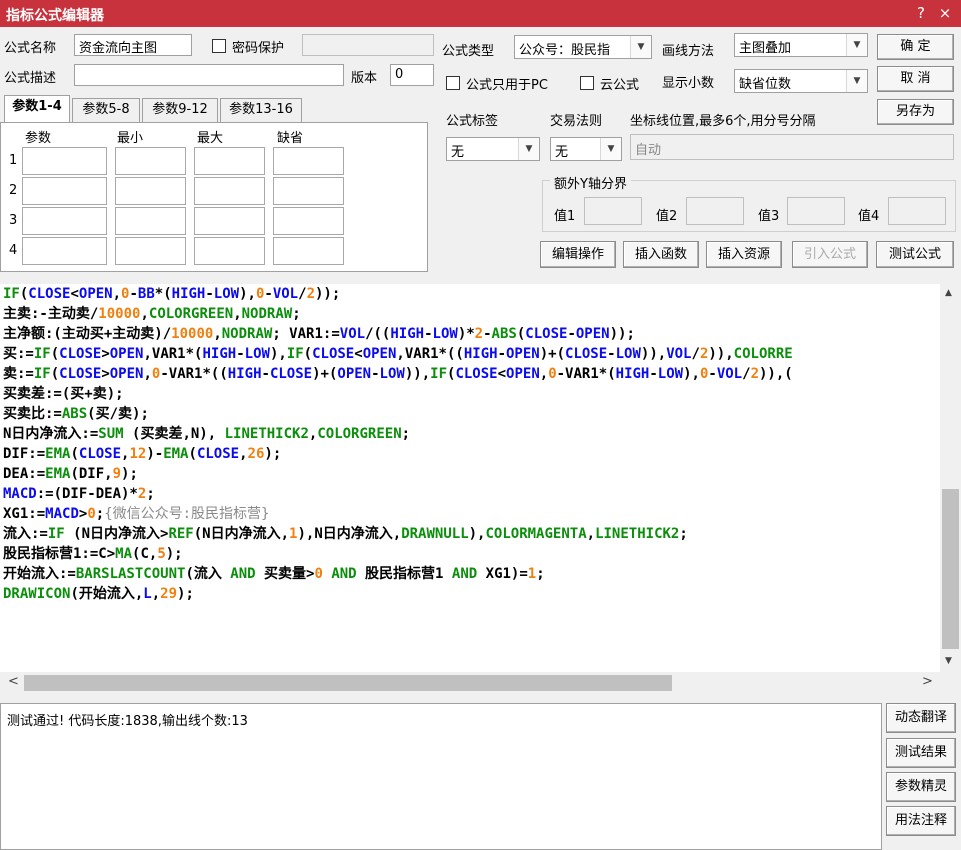 The image size is (961, 850). I want to click on param-1-max, so click(229, 161).